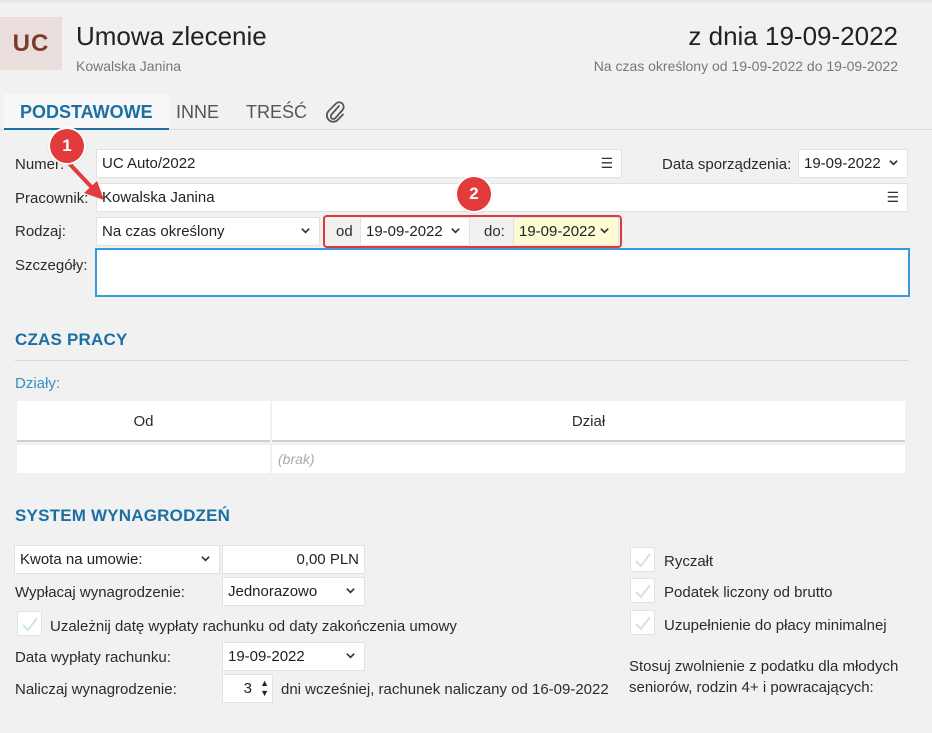 This screenshot has width=932, height=733. What do you see at coordinates (143, 459) in the screenshot?
I see `table-cell-empty` at bounding box center [143, 459].